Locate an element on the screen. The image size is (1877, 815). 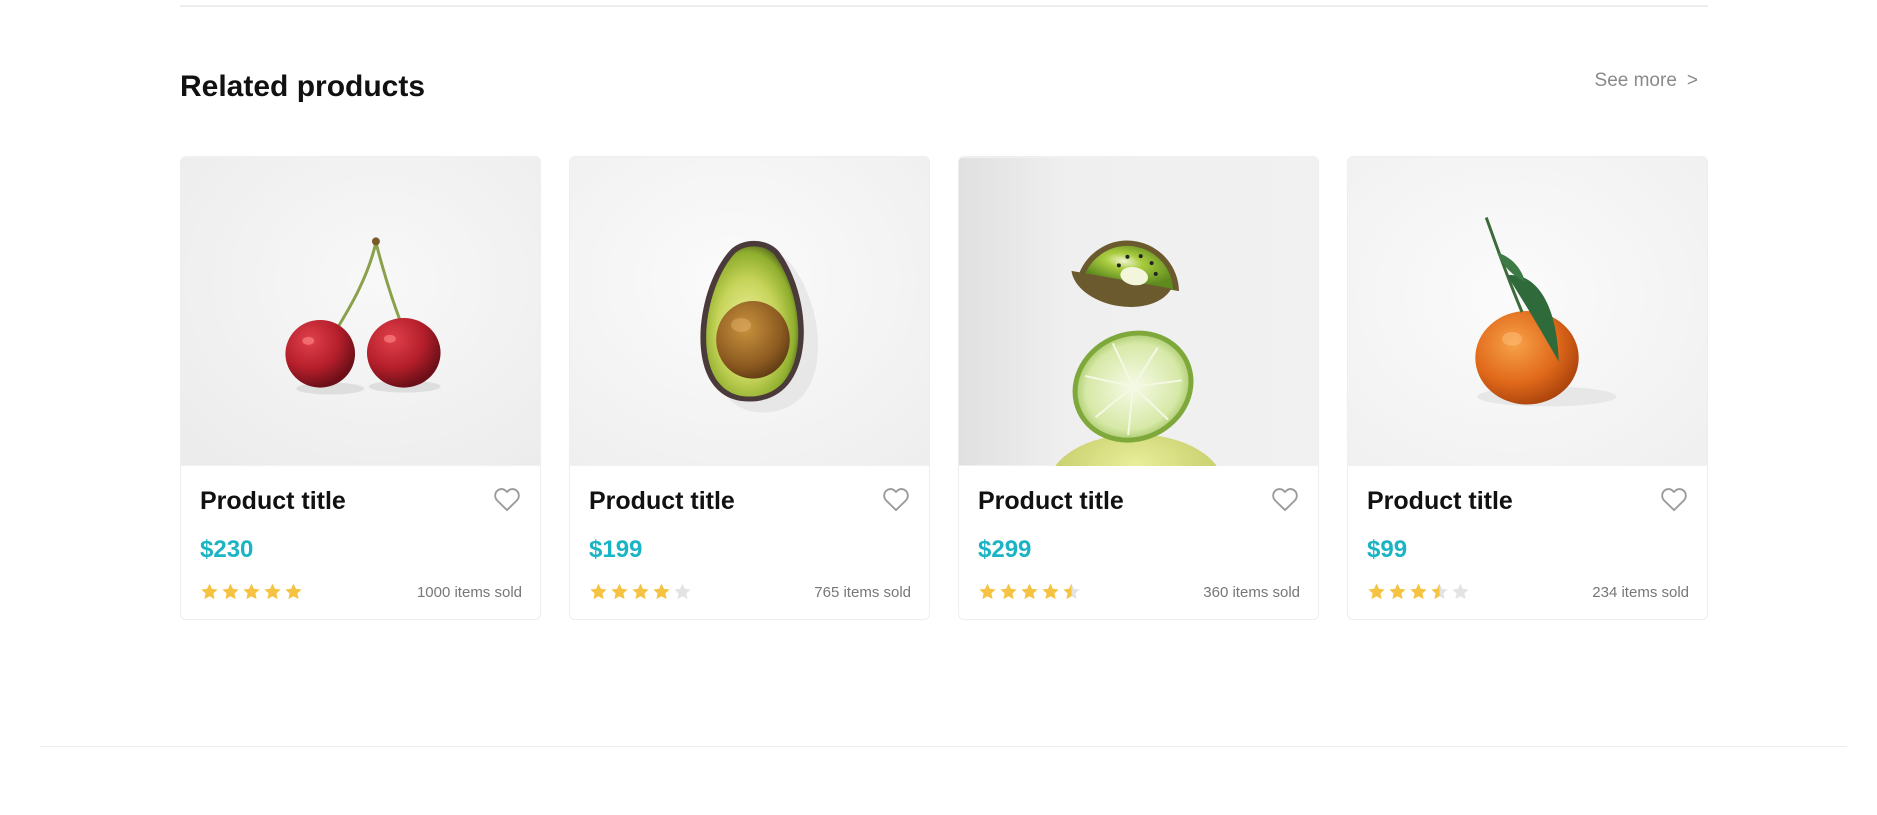
items-sold: 1000 items sold is located at coordinates (469, 592).